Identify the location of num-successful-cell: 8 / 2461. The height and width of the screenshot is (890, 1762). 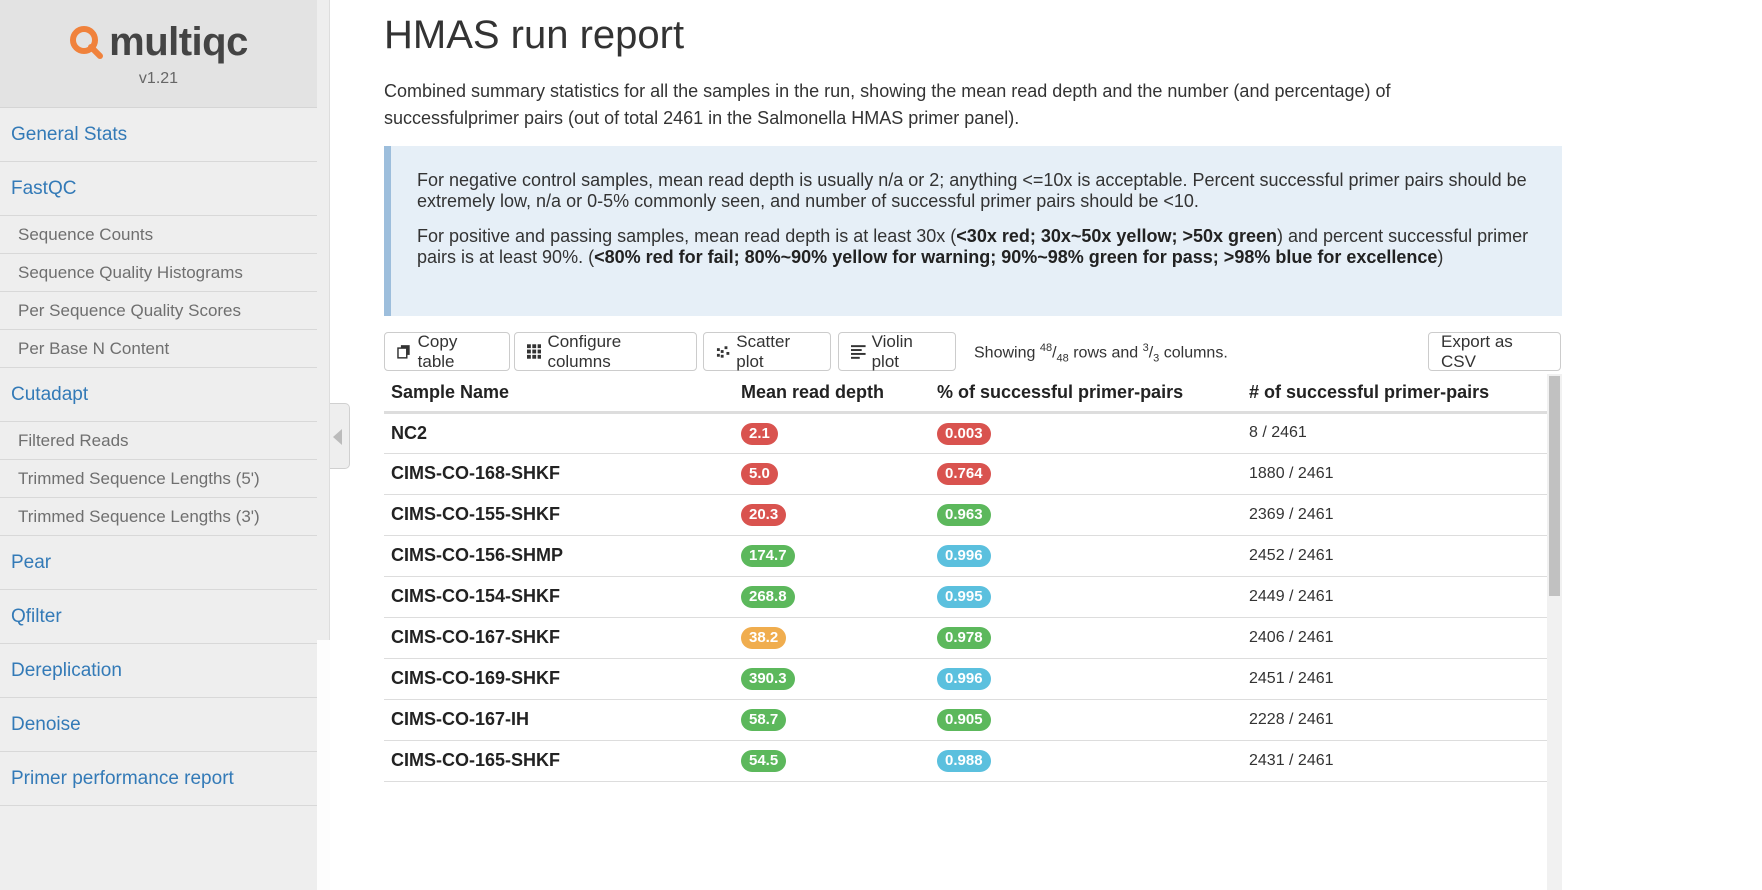
(1394, 433).